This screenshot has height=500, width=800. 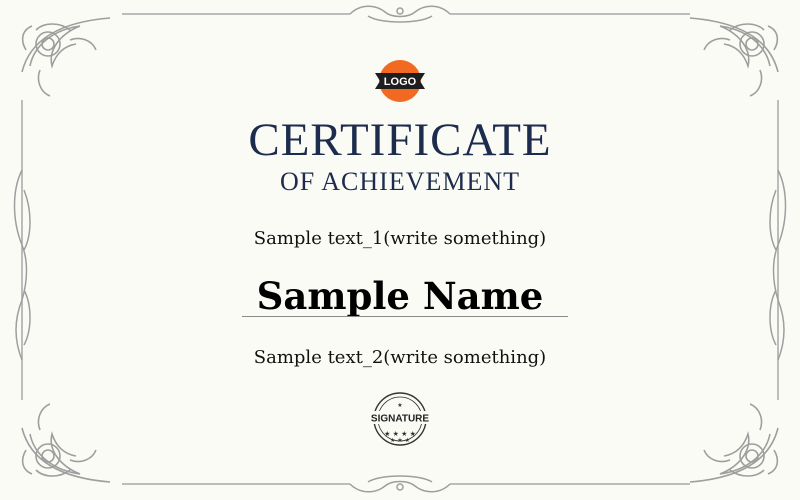 I want to click on logo-badge: LOGO, so click(x=400, y=81).